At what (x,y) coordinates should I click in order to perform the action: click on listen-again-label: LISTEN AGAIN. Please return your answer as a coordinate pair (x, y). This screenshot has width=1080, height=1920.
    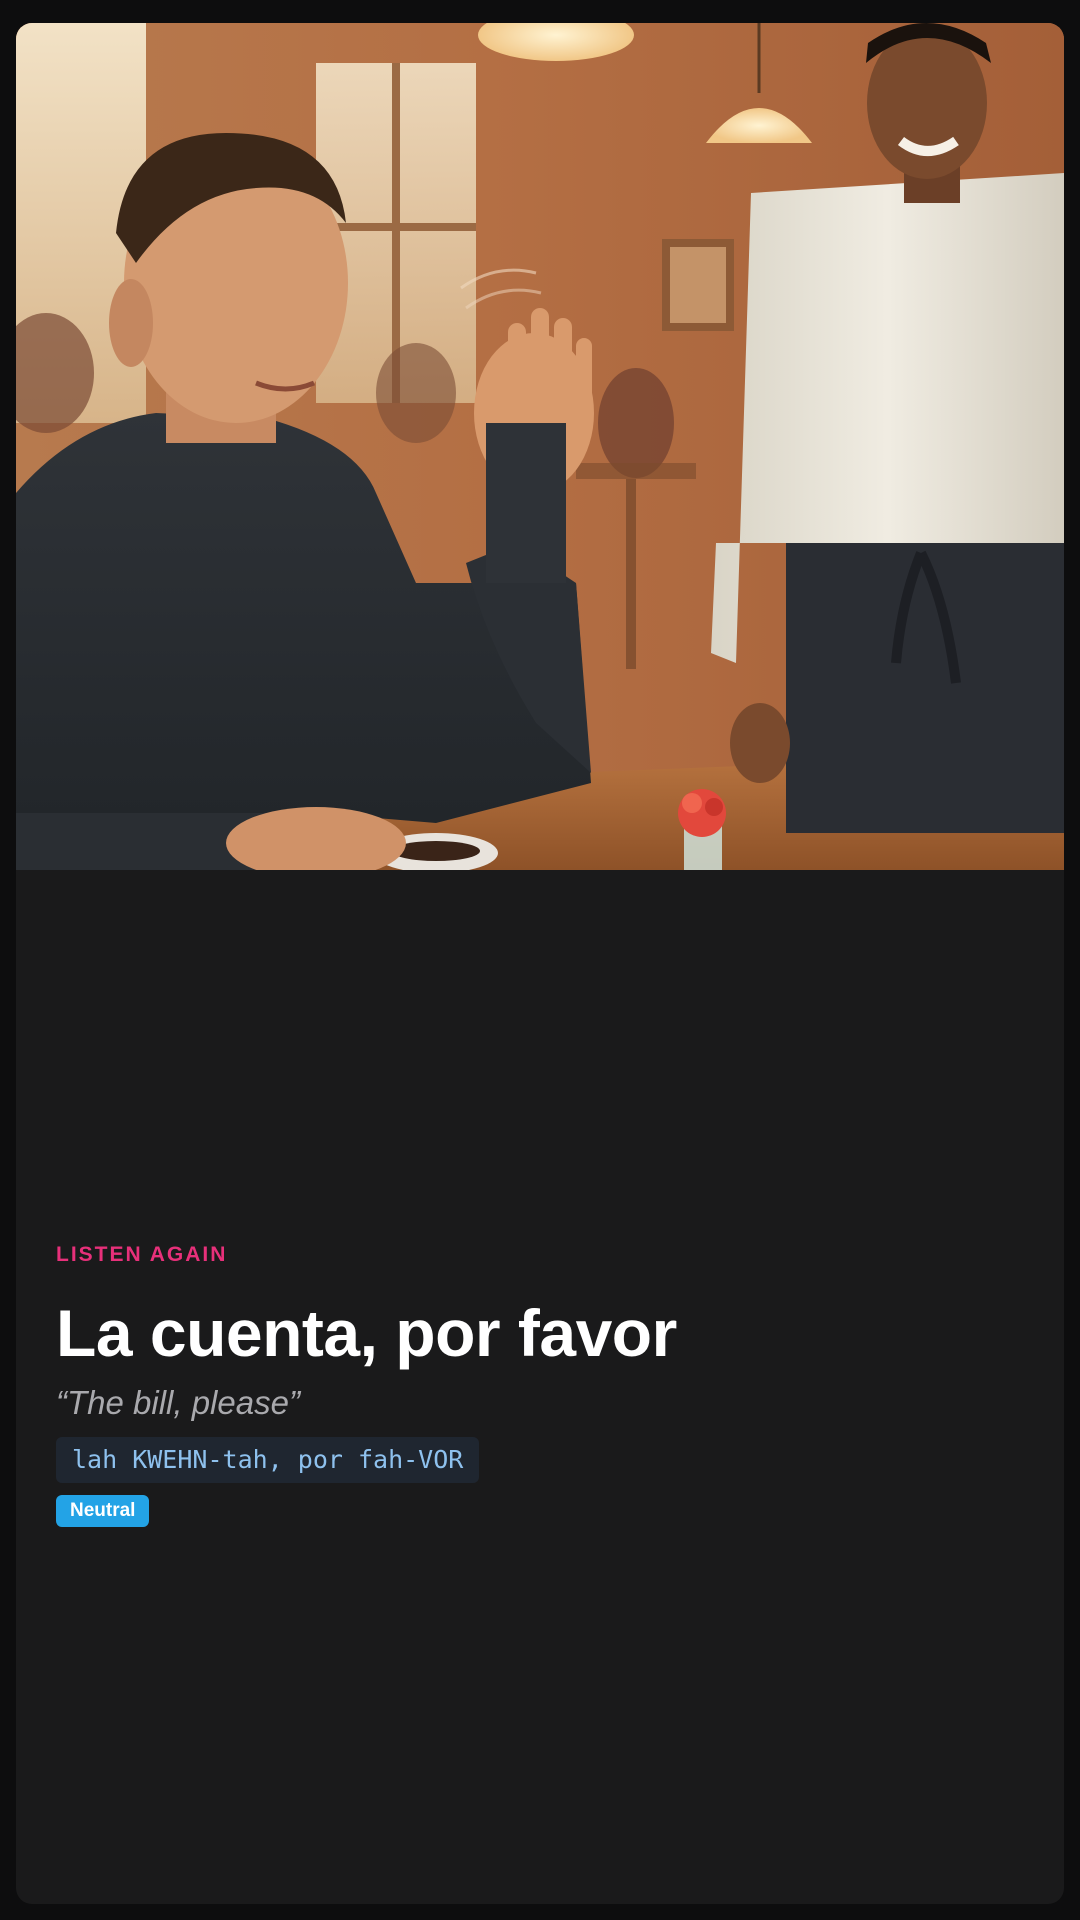
    Looking at the image, I should click on (142, 1254).